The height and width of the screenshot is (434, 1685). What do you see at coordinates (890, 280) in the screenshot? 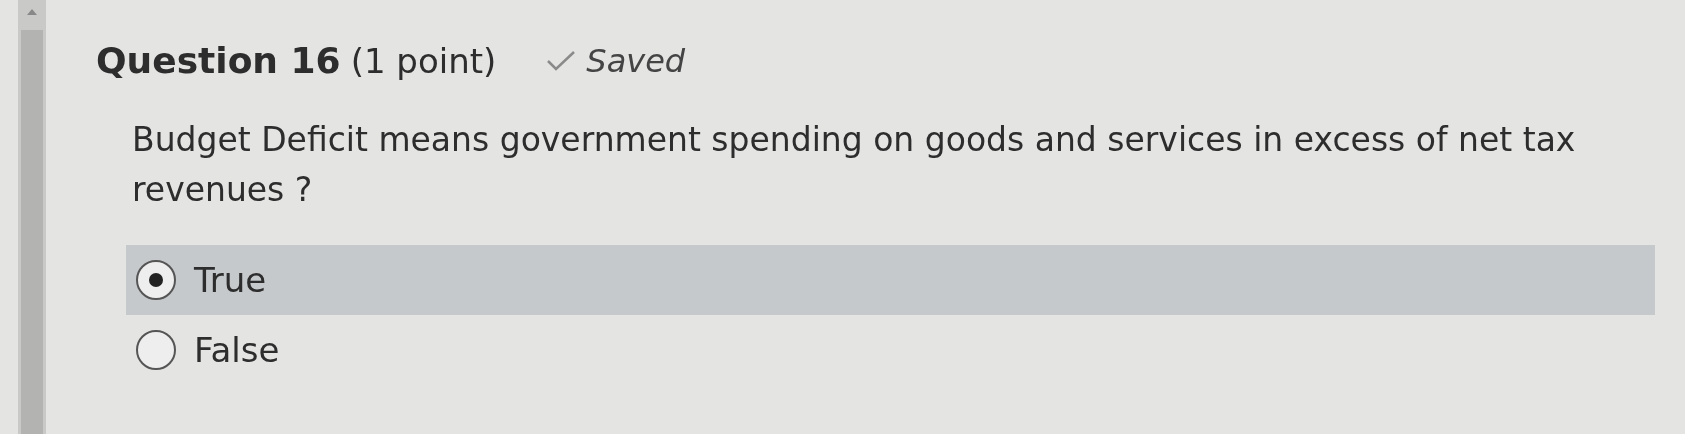
I see `selected-option-row: True` at bounding box center [890, 280].